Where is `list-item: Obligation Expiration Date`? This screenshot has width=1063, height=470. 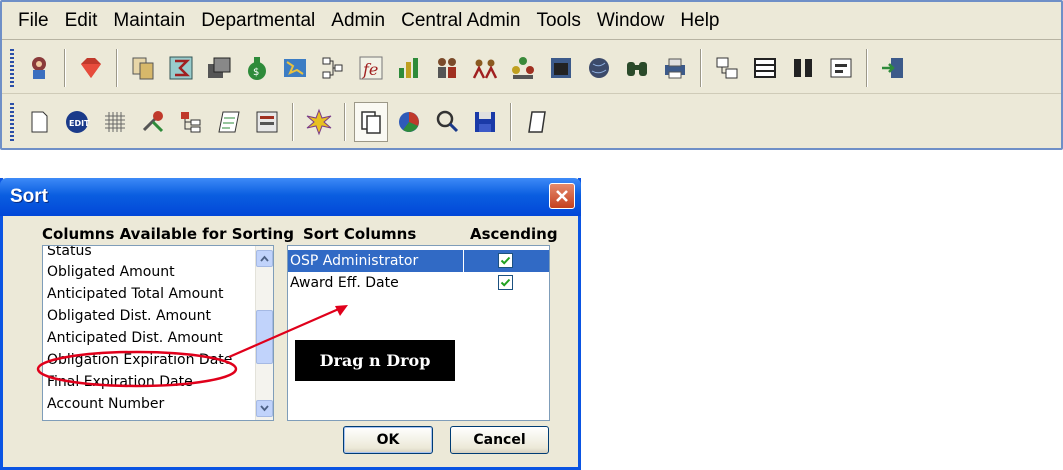 list-item: Obligation Expiration Date is located at coordinates (158, 360).